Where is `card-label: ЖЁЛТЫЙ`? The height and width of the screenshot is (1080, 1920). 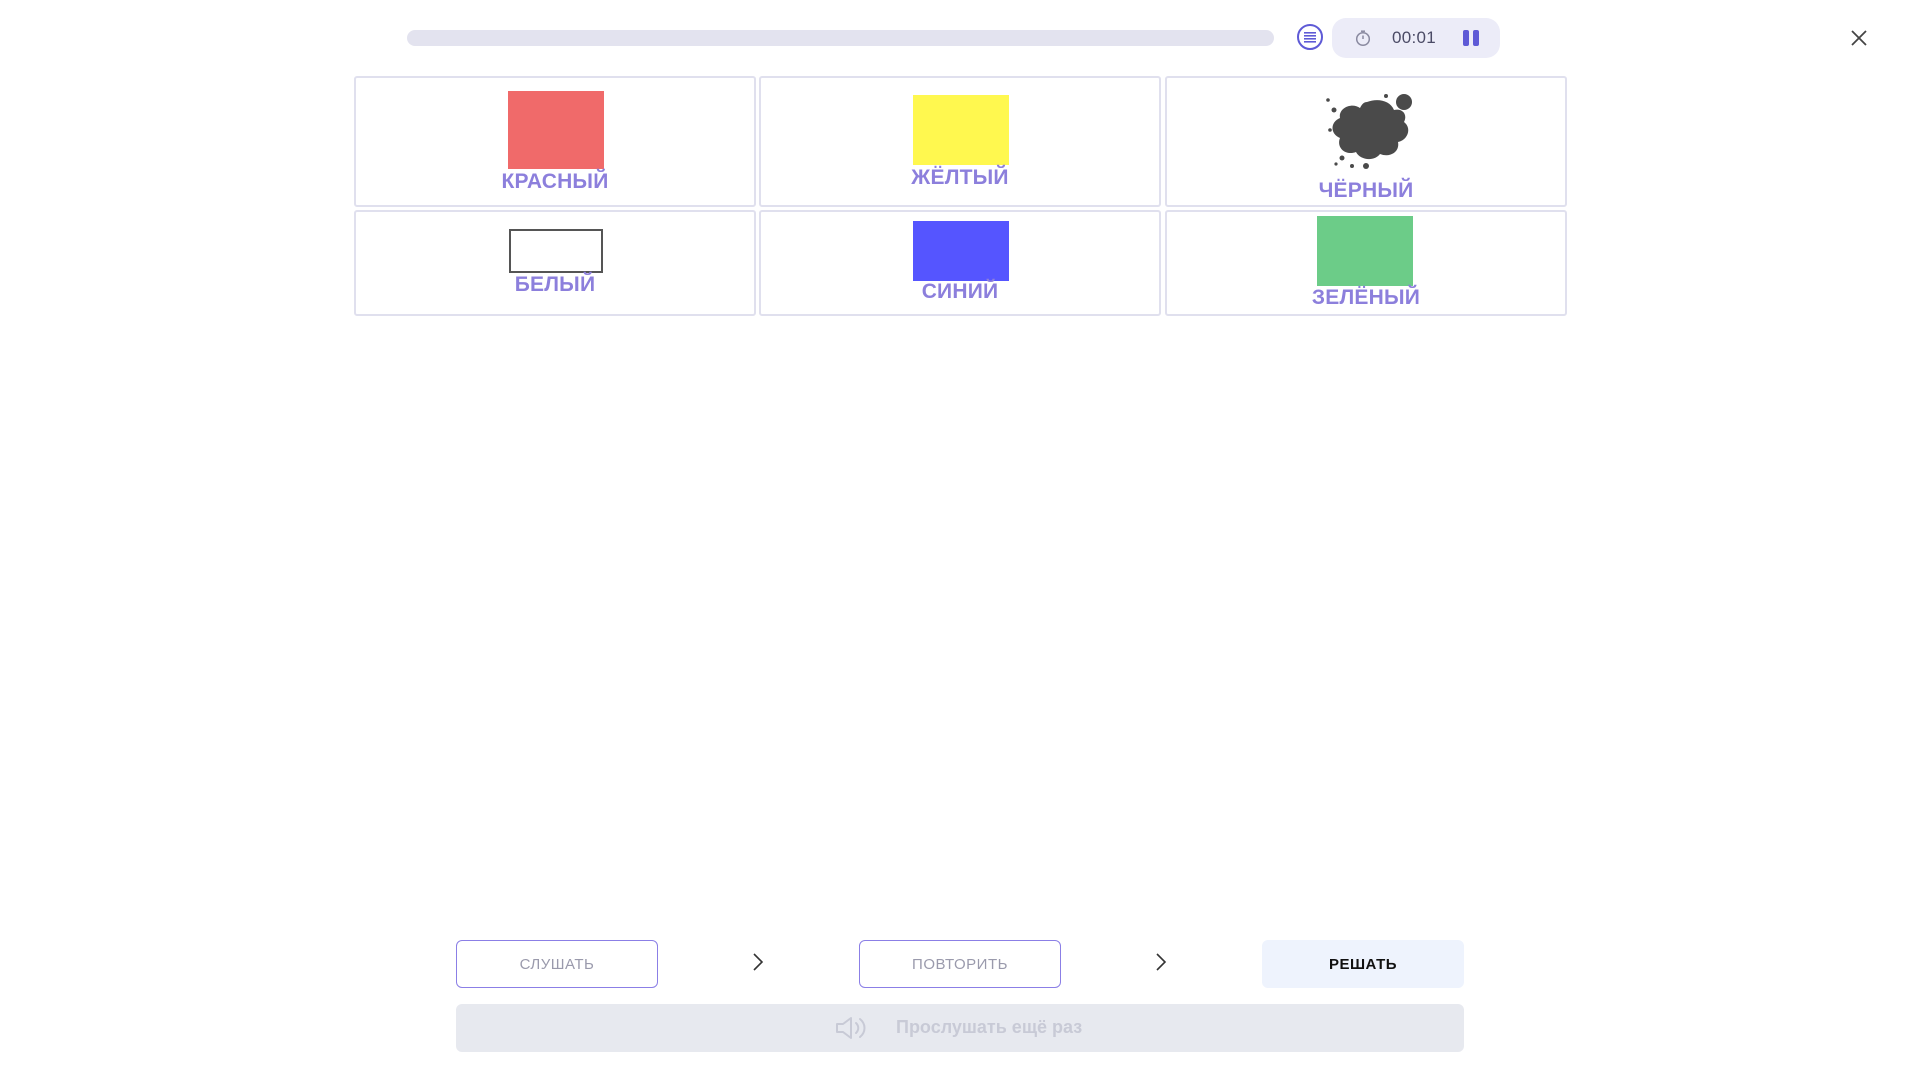
card-label: ЖЁЛТЫЙ is located at coordinates (960, 177).